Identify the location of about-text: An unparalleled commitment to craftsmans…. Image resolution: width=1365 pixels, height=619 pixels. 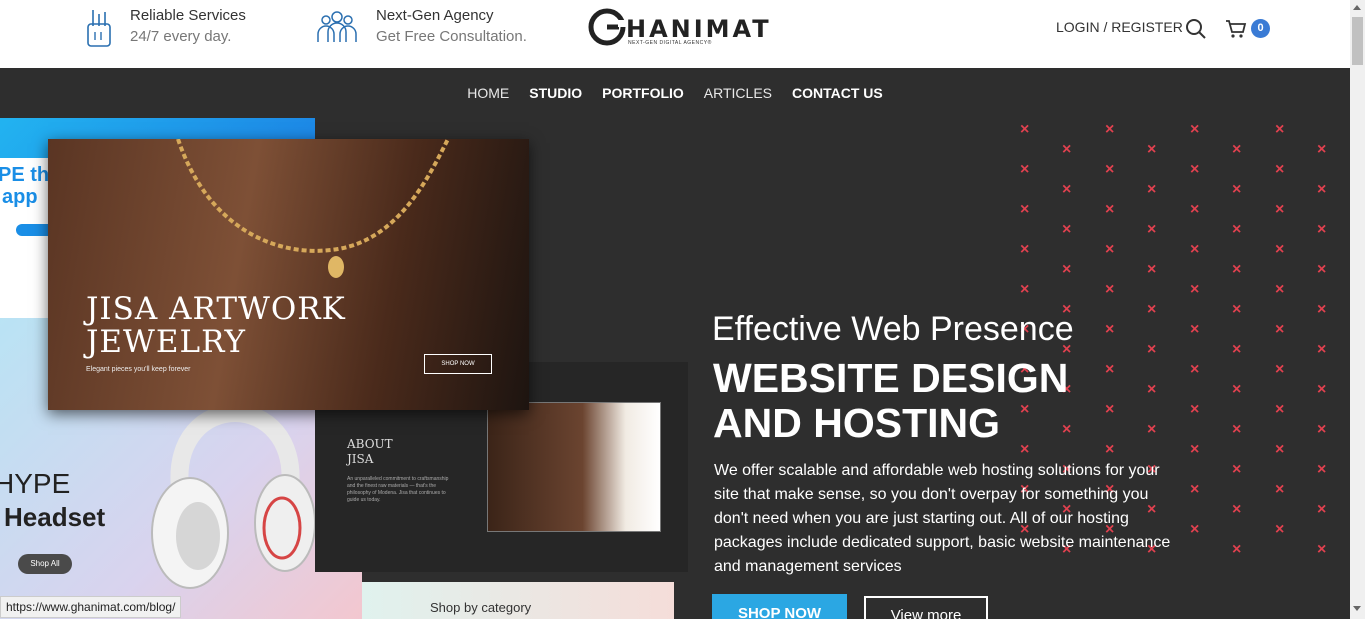
(398, 489).